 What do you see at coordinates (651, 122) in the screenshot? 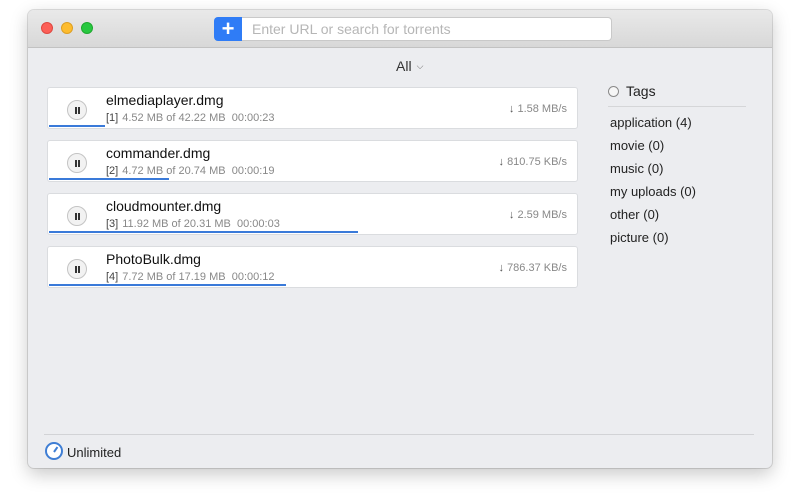
I see `tag-item-application: application (4)` at bounding box center [651, 122].